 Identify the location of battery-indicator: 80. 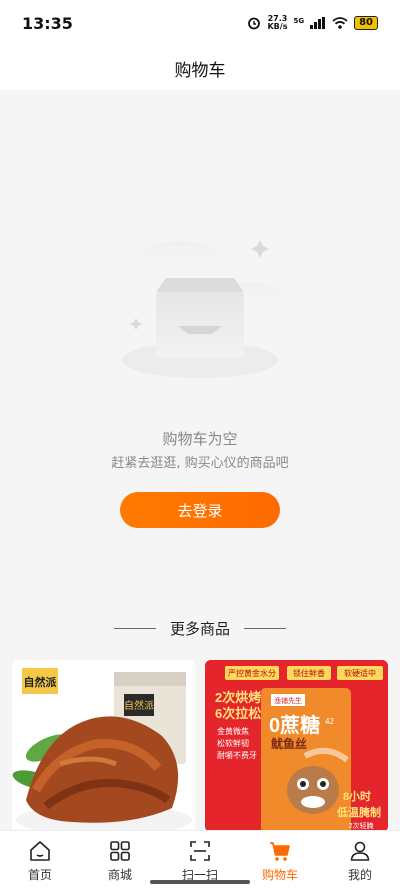
(366, 23).